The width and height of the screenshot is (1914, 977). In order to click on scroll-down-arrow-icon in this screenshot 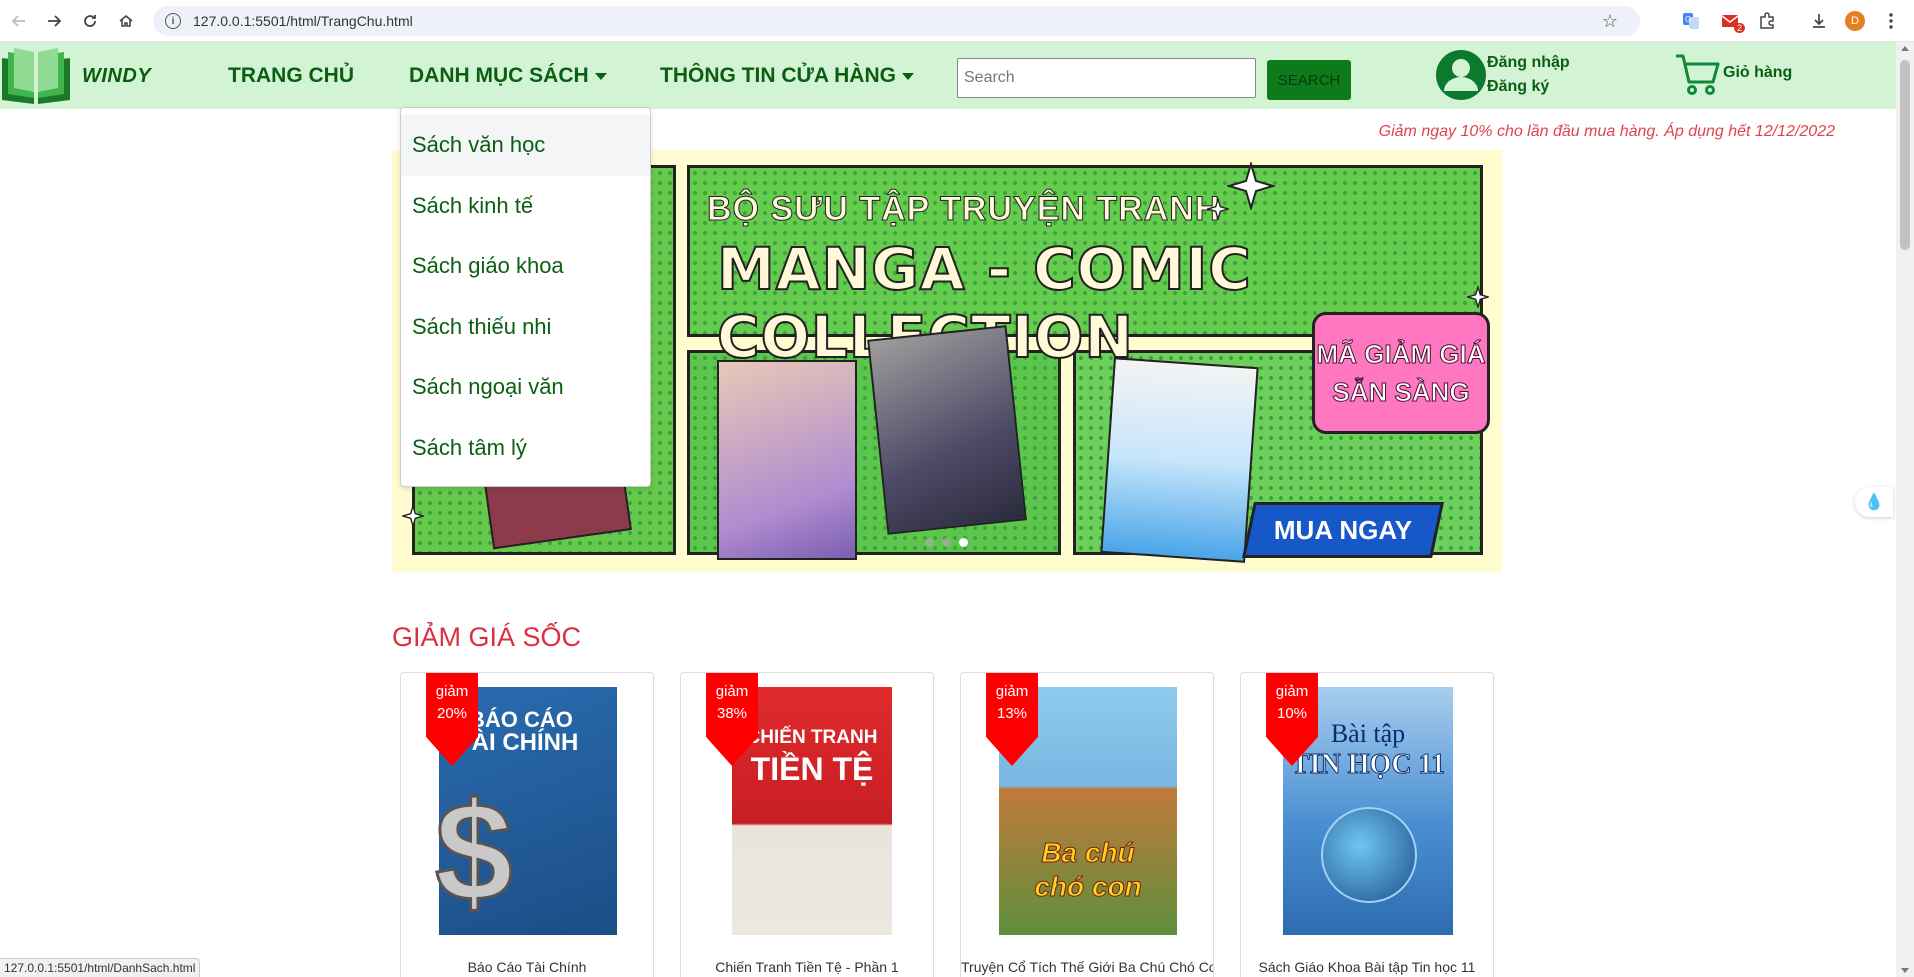, I will do `click(1905, 970)`.